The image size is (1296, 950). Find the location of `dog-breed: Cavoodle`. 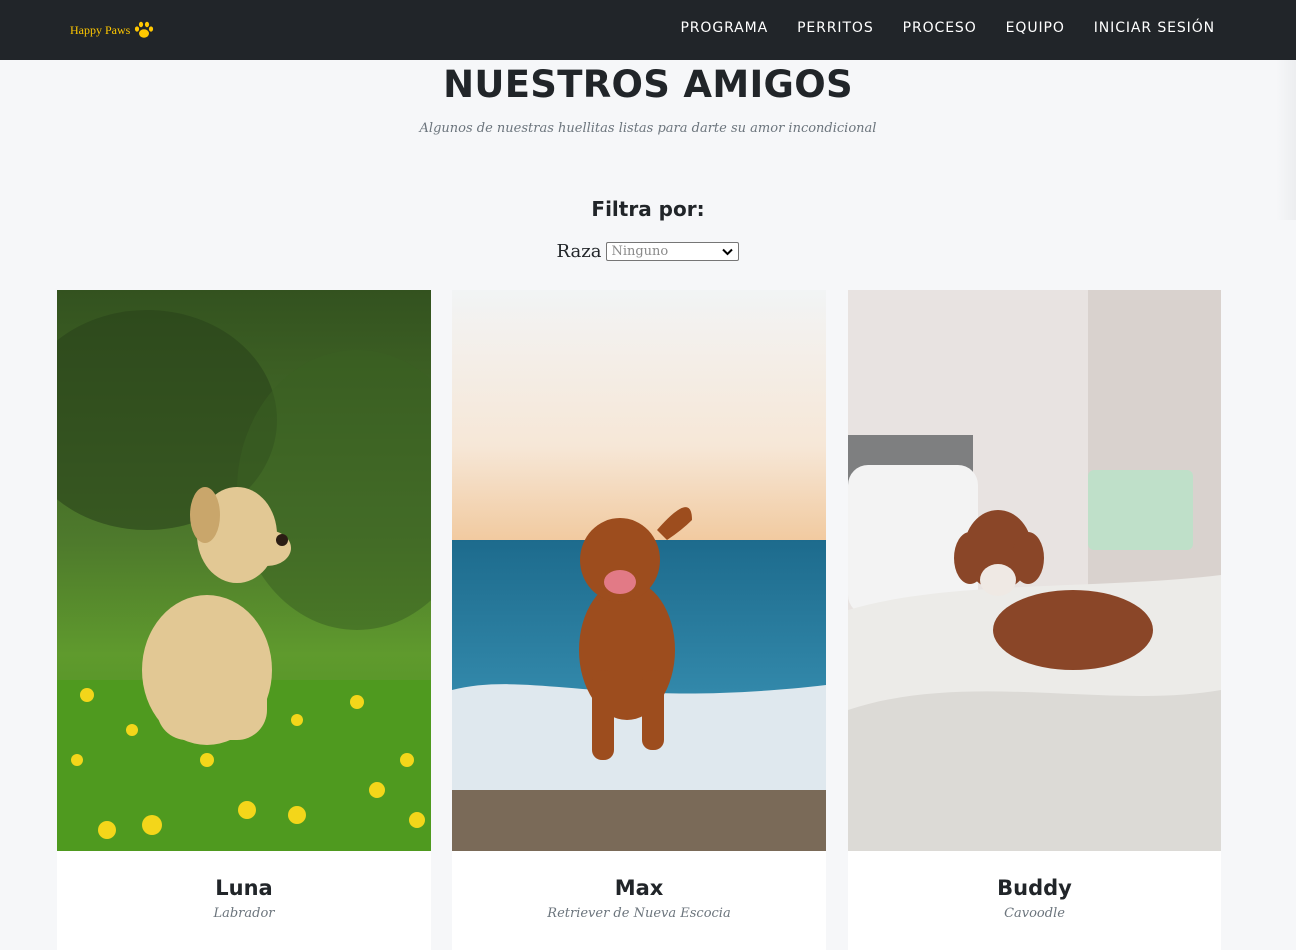

dog-breed: Cavoodle is located at coordinates (1034, 913).